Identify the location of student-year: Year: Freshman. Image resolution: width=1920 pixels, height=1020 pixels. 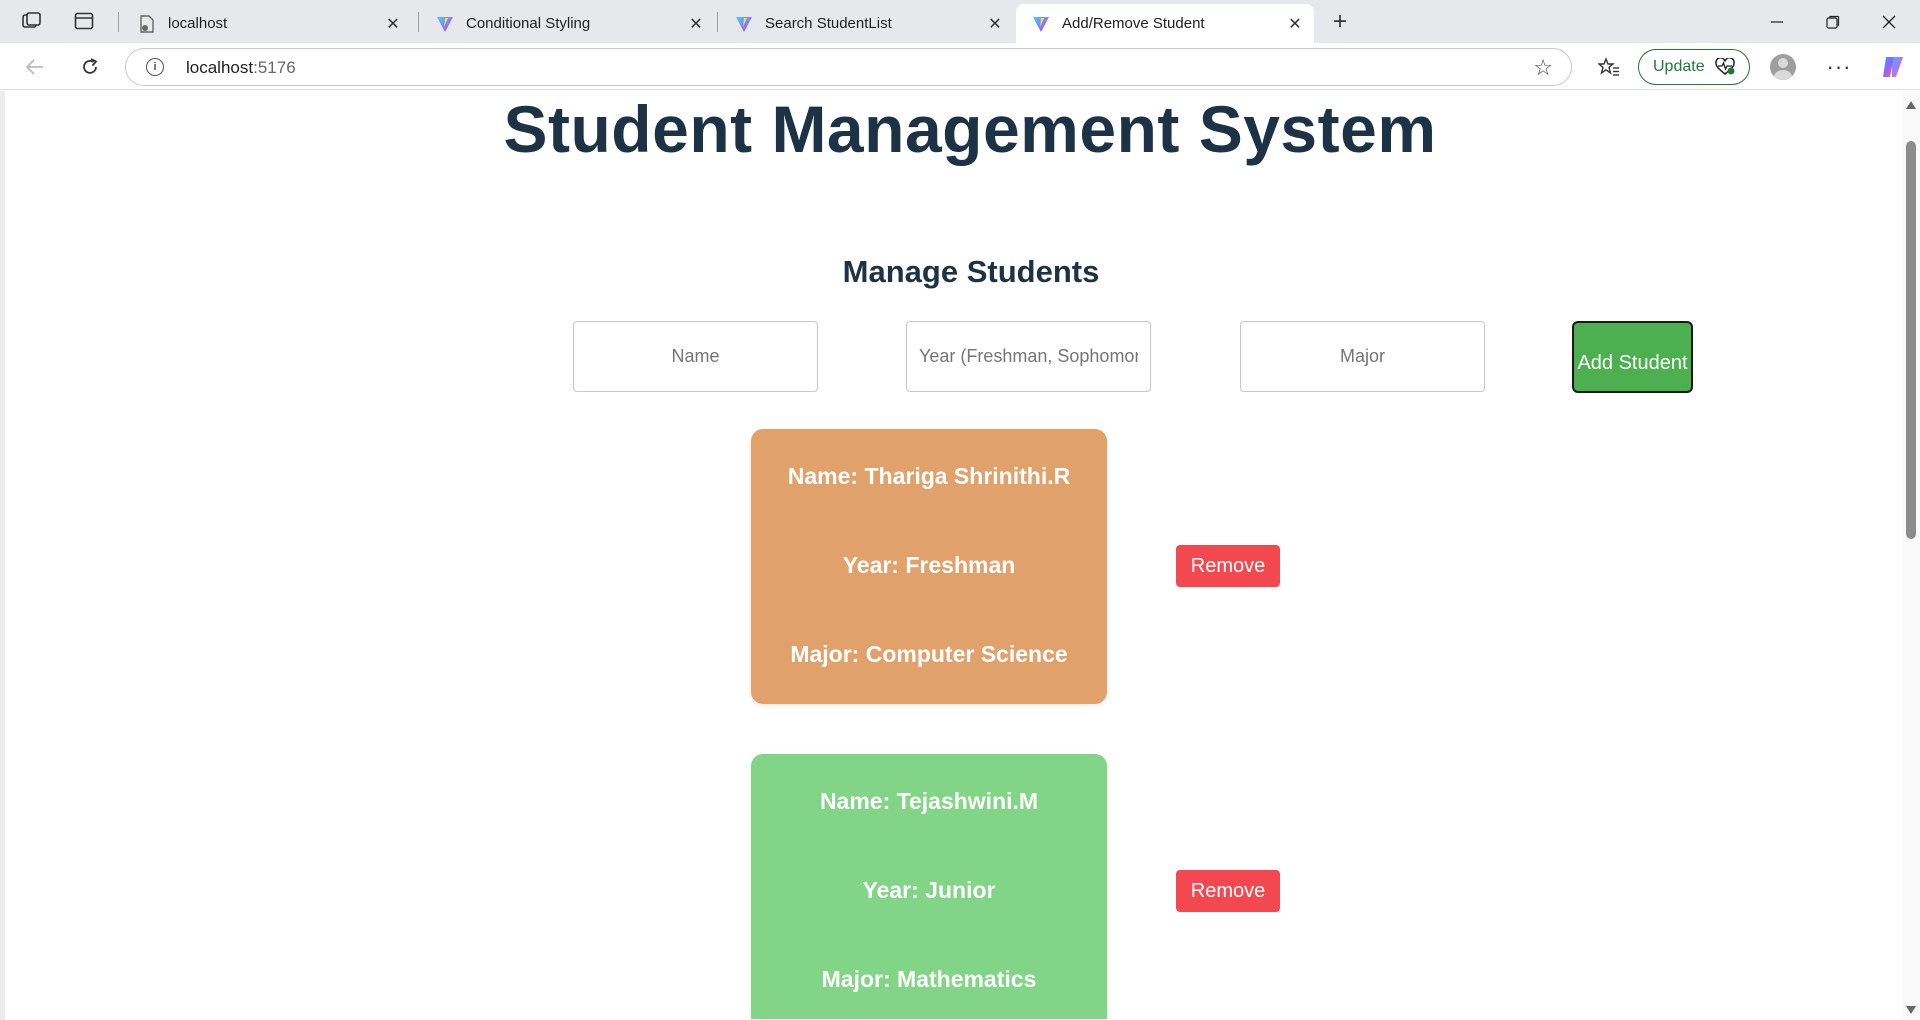
(929, 565).